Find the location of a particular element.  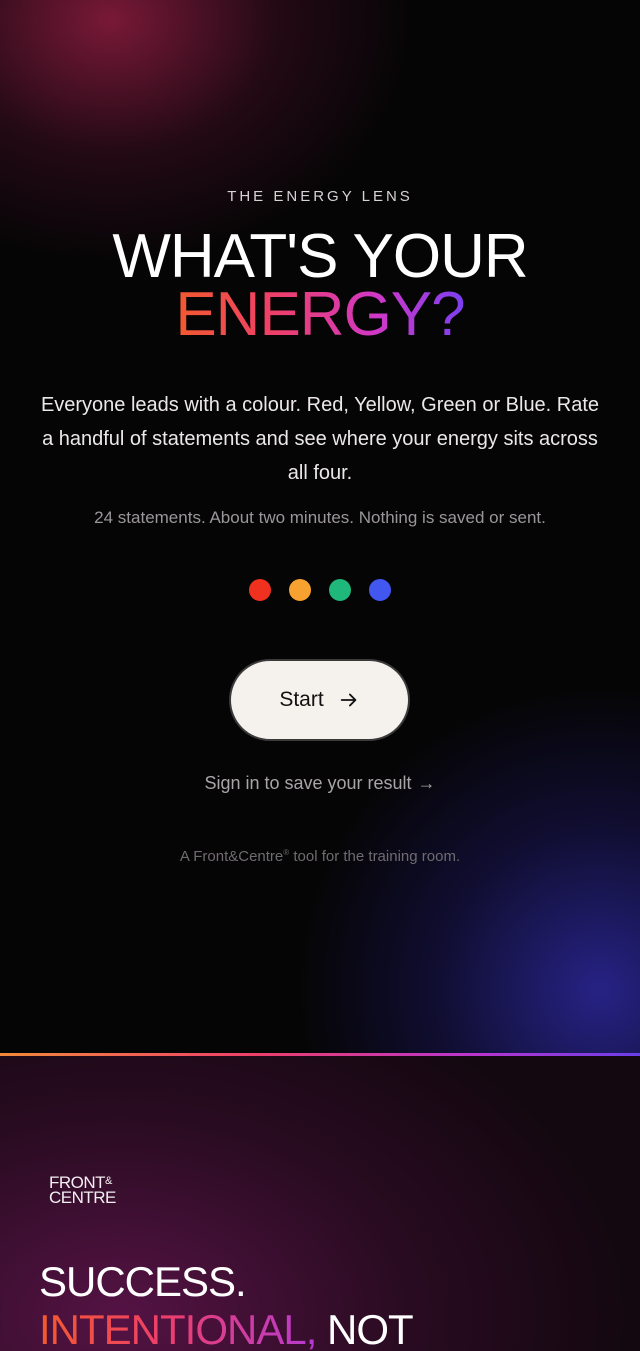

logo-line-2: CENTRE is located at coordinates (82, 1197).